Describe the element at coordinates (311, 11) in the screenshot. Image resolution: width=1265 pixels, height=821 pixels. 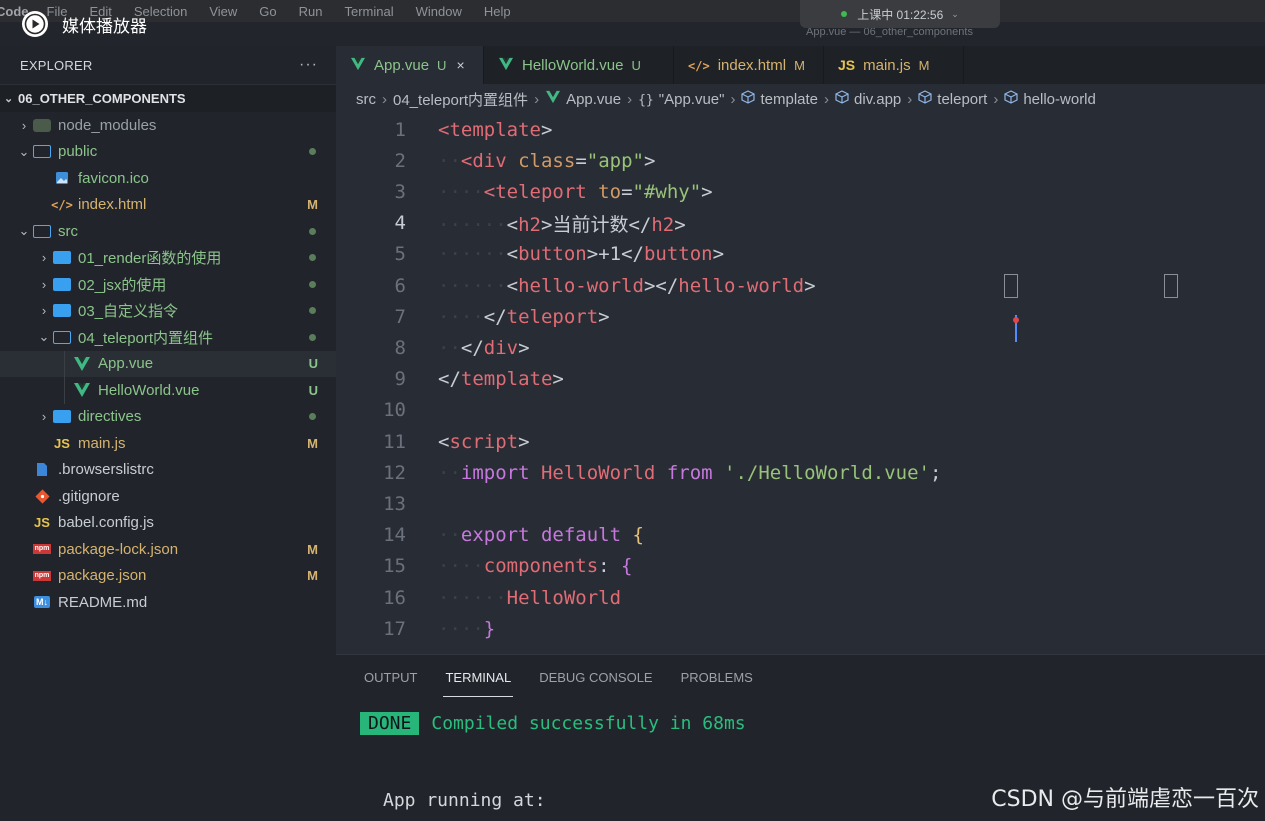
I see `menu-run: Run` at that location.